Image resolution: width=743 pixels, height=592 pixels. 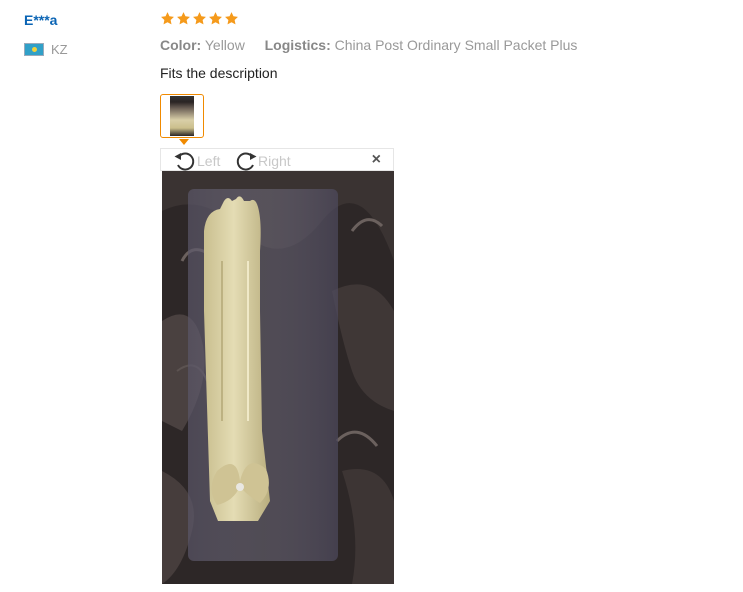 What do you see at coordinates (219, 73) in the screenshot?
I see `review-text: Fits the description` at bounding box center [219, 73].